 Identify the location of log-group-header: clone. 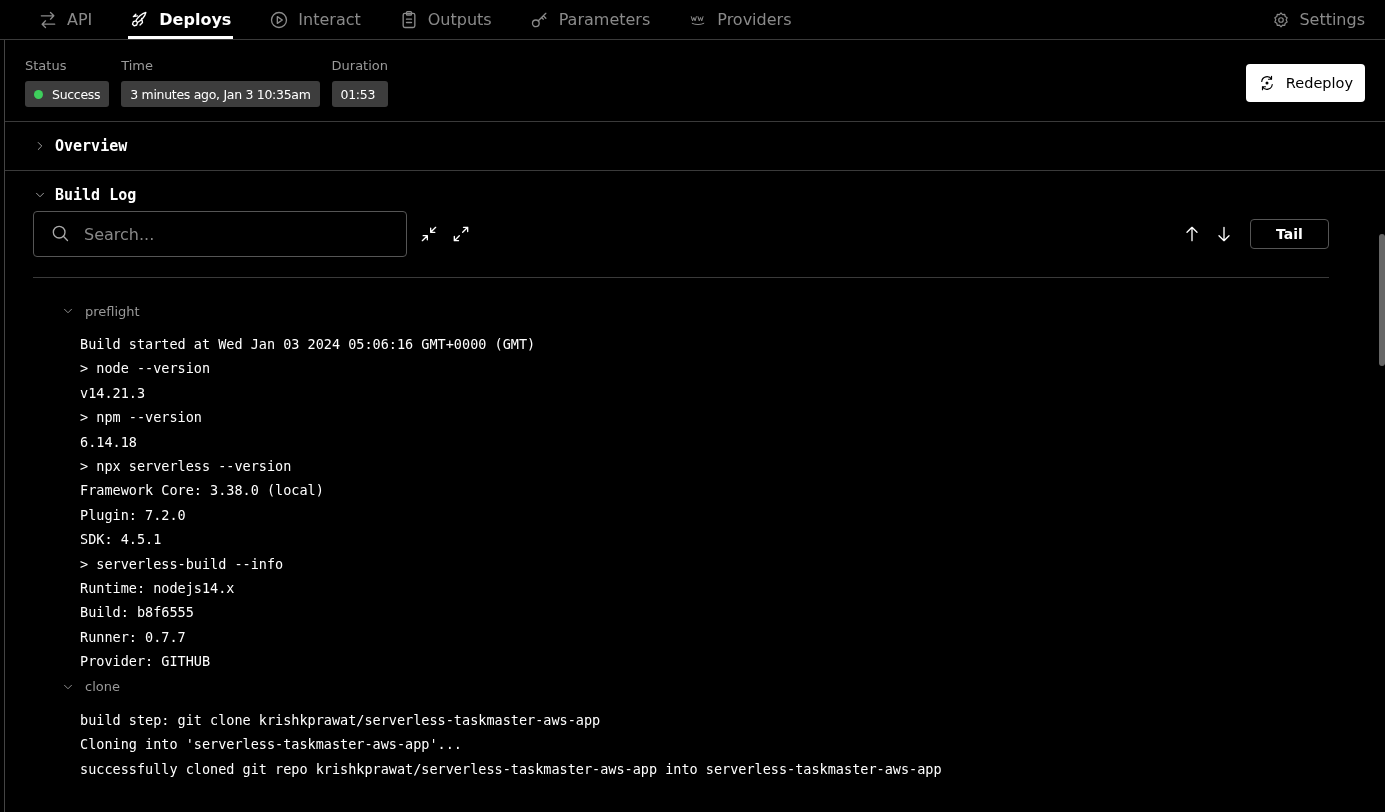
(90, 686).